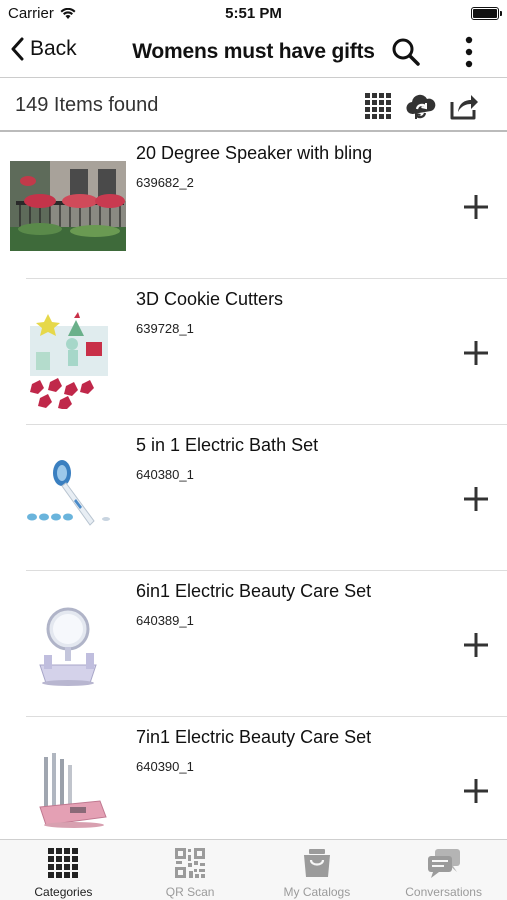 The width and height of the screenshot is (507, 900). Describe the element at coordinates (63, 863) in the screenshot. I see `grid-icon` at that location.